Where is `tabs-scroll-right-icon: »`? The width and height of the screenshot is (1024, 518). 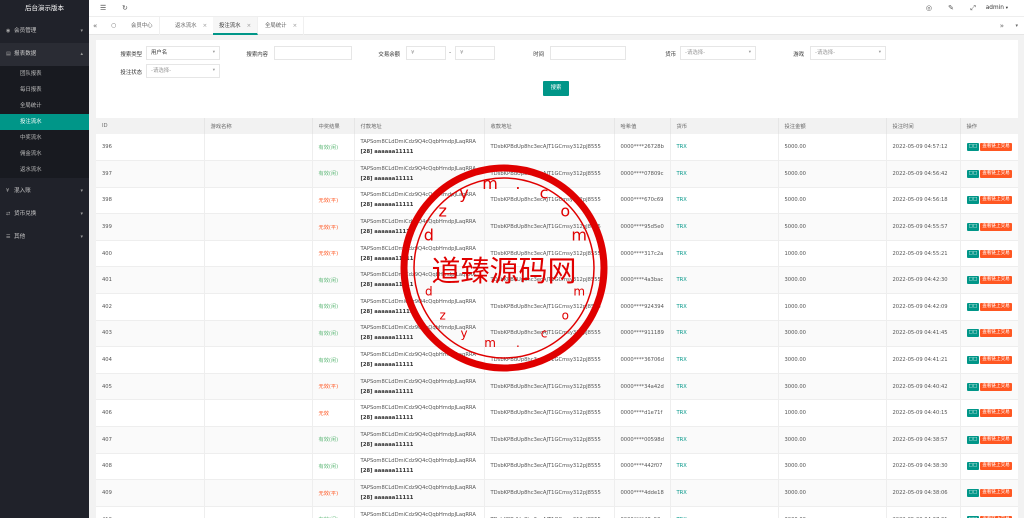
tabs-scroll-right-icon: » is located at coordinates (1002, 26).